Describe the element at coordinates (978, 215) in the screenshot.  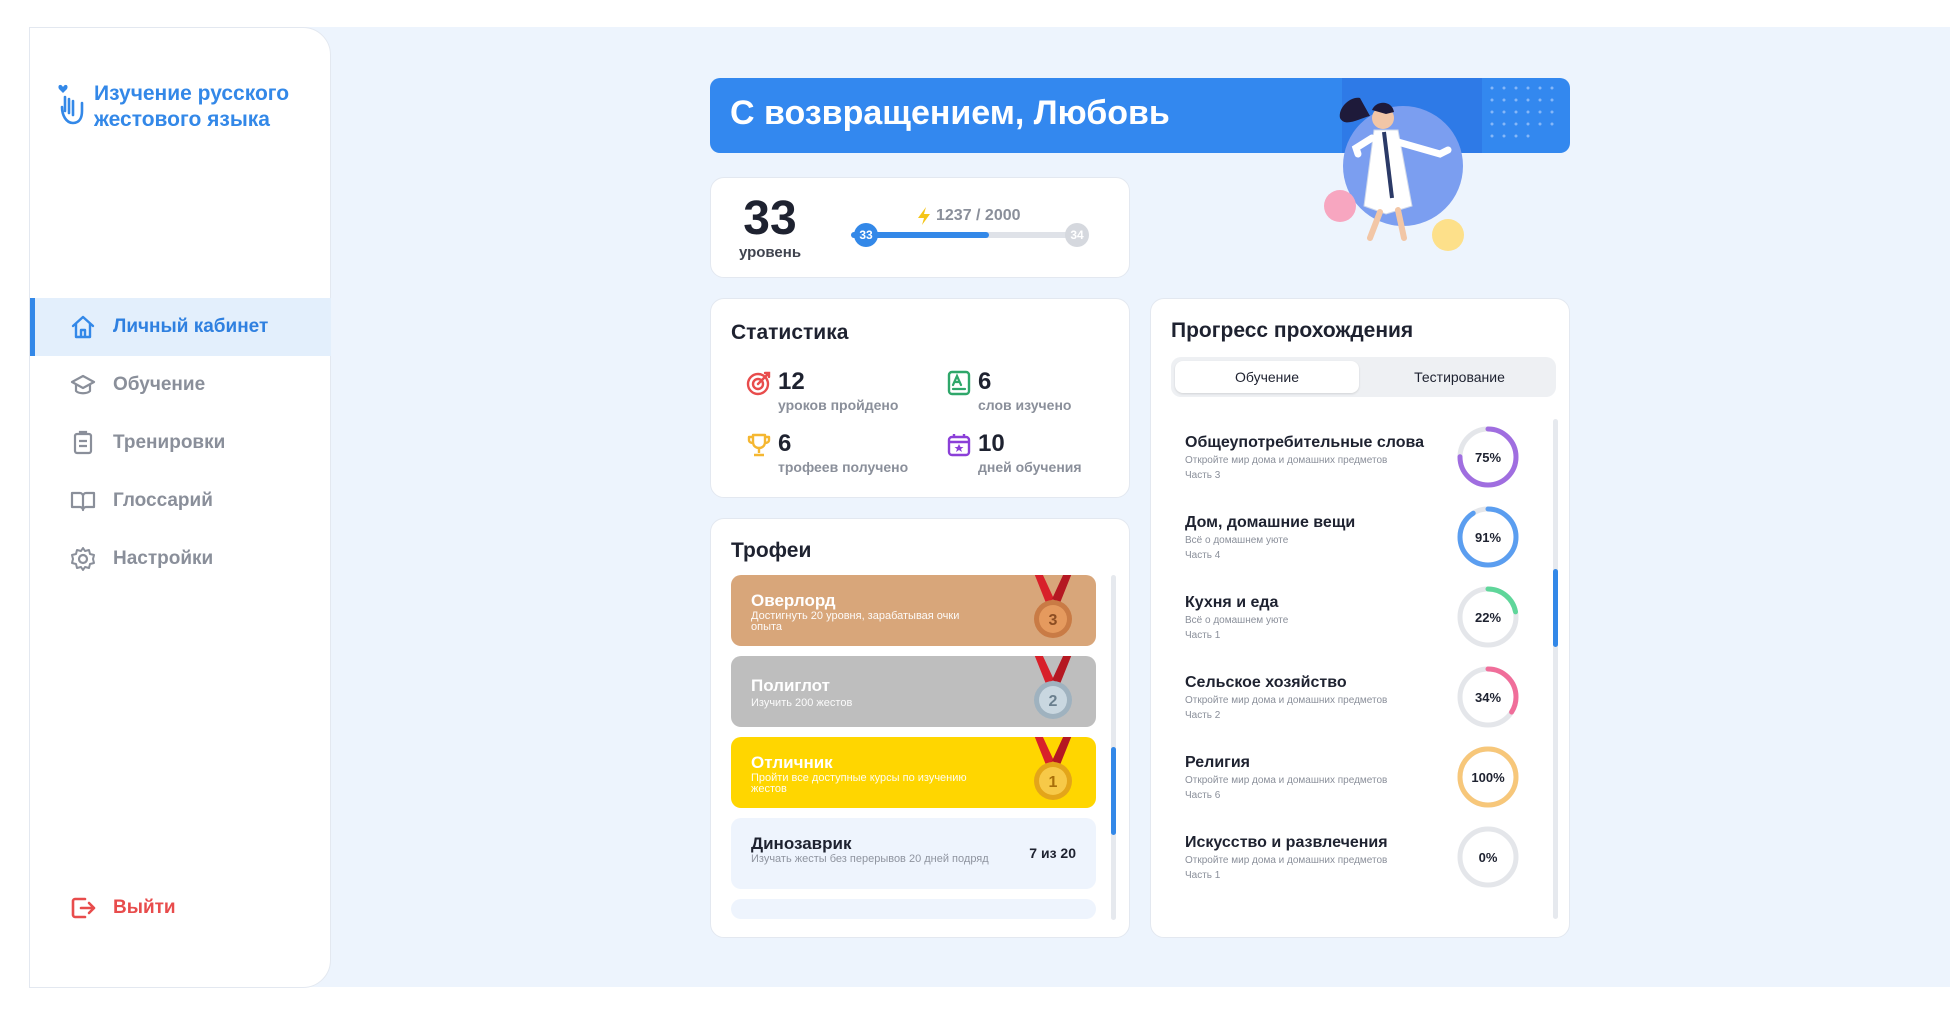
I see `xp-value: 1237 / 2000` at that location.